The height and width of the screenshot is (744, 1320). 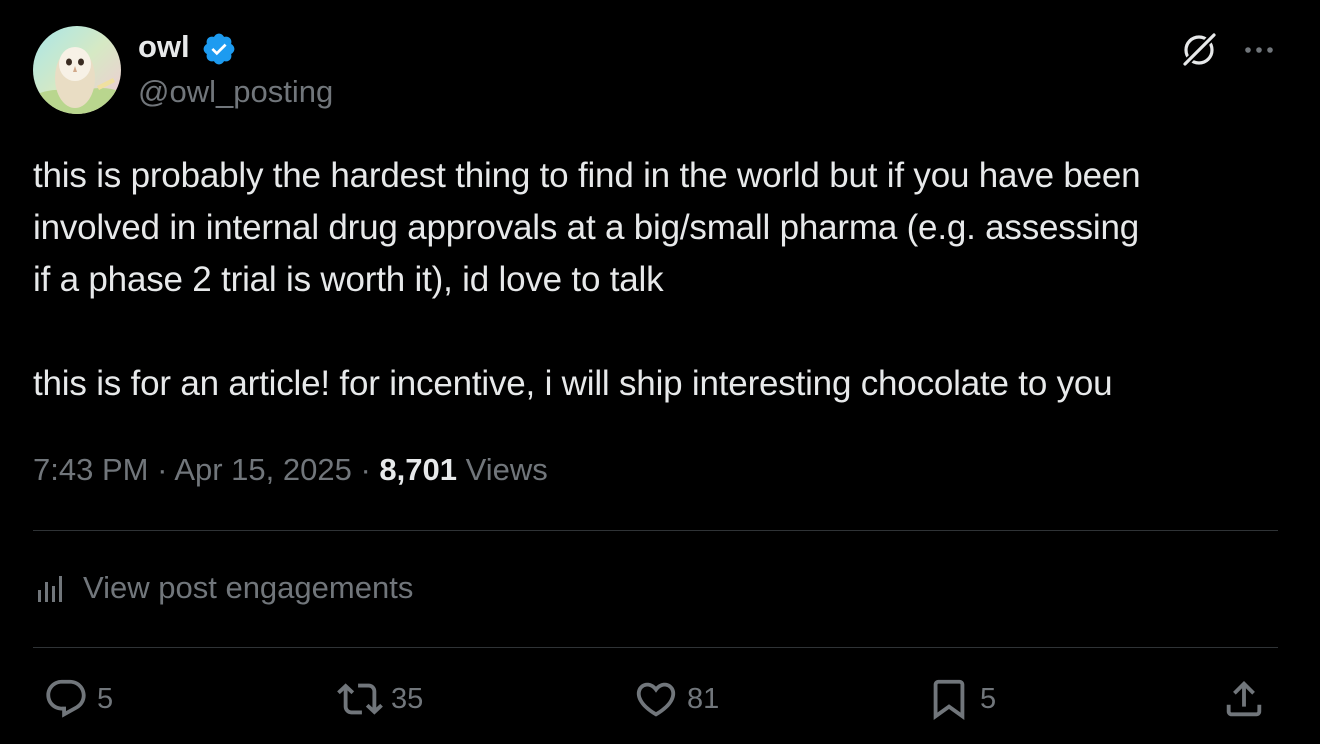 I want to click on like-button: 81, so click(x=676, y=699).